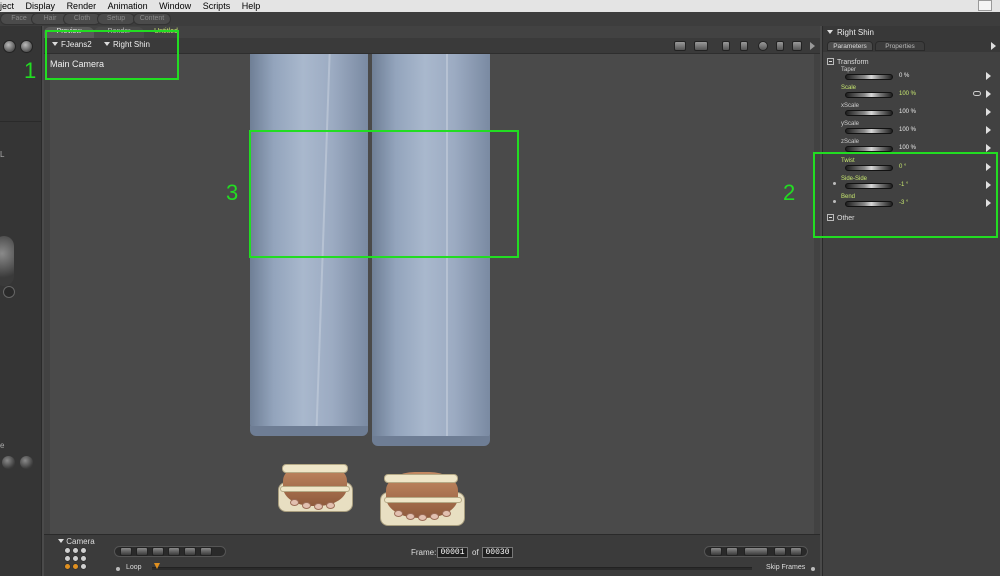  Describe the element at coordinates (175, 6) in the screenshot. I see `menu-window: Window` at that location.